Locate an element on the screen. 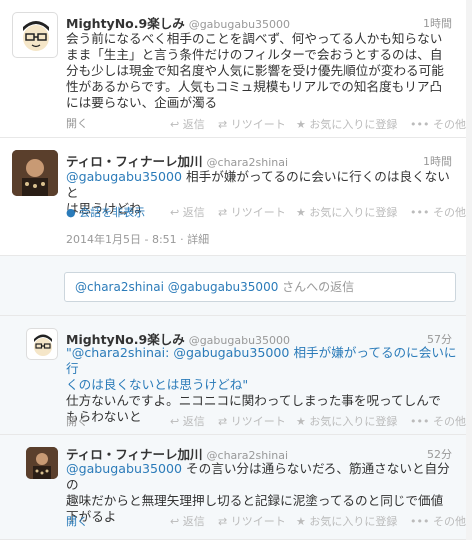 The height and width of the screenshot is (540, 472). reply-input: @chara2shinai @gabugabu35000 さんへの返信 is located at coordinates (260, 287).